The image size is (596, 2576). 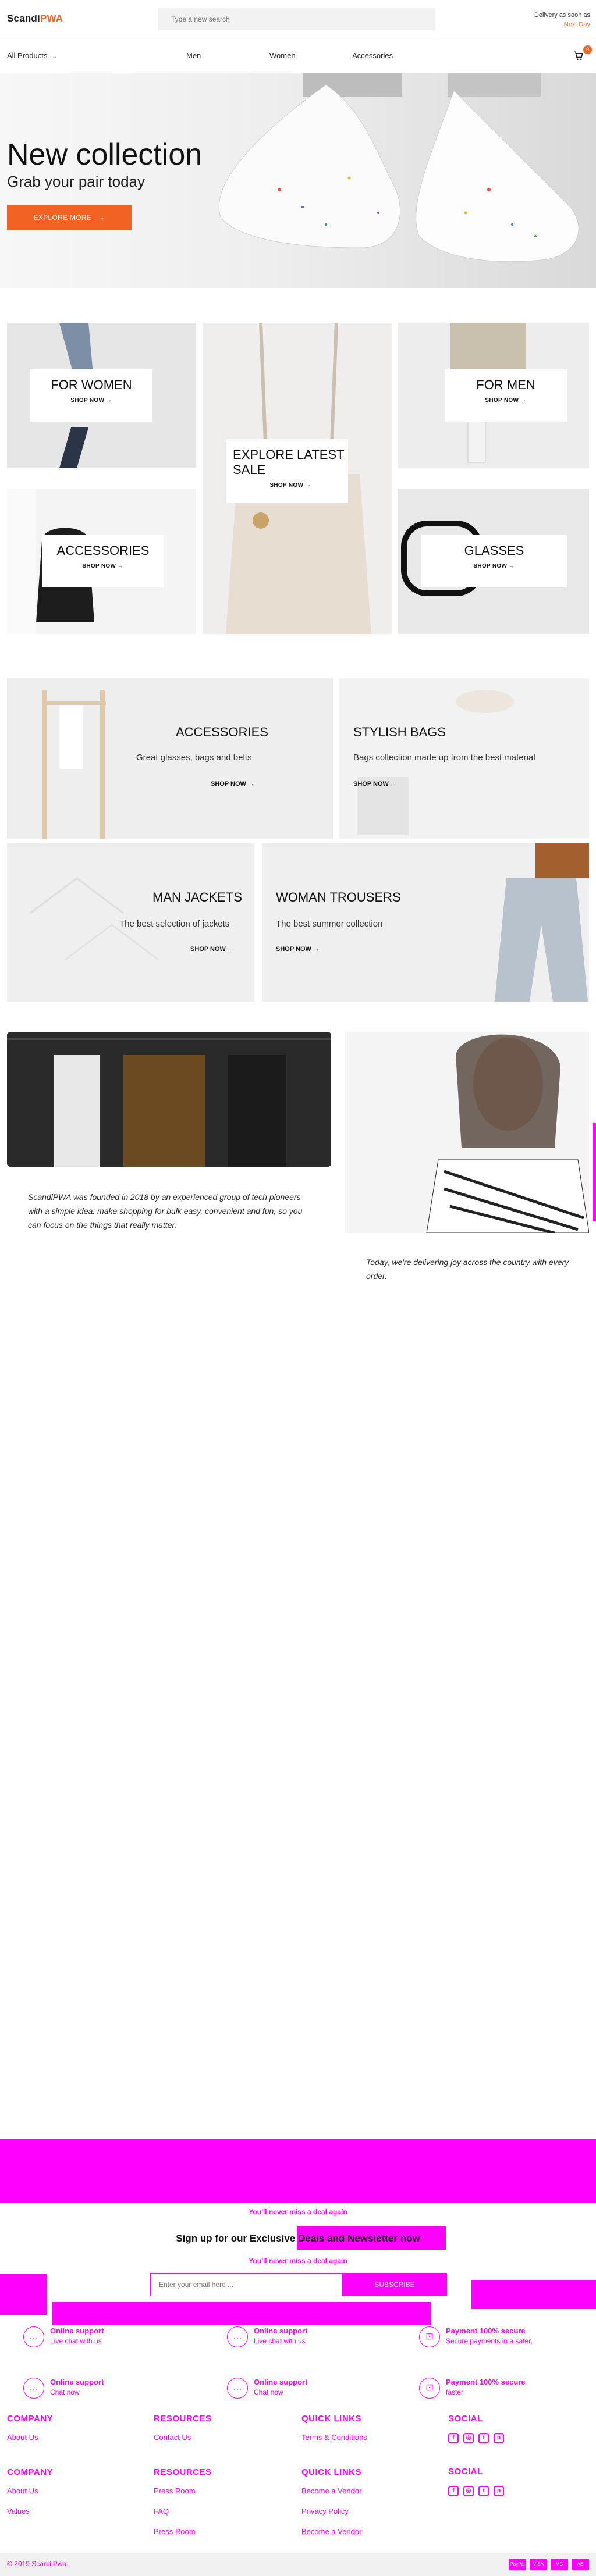 What do you see at coordinates (30, 2437) in the screenshot?
I see `footer-link-about: About Us` at bounding box center [30, 2437].